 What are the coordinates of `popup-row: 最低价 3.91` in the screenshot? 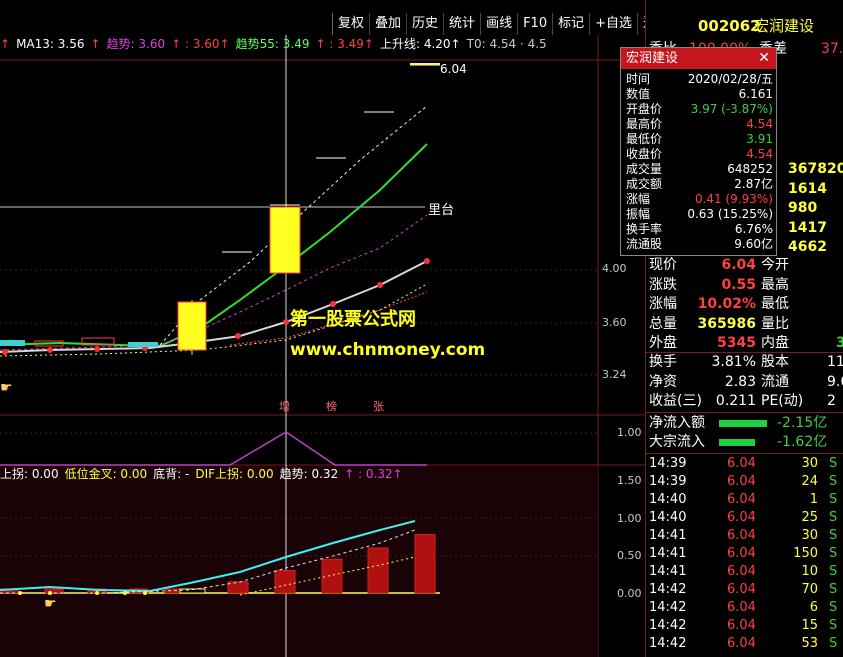 It's located at (698, 139).